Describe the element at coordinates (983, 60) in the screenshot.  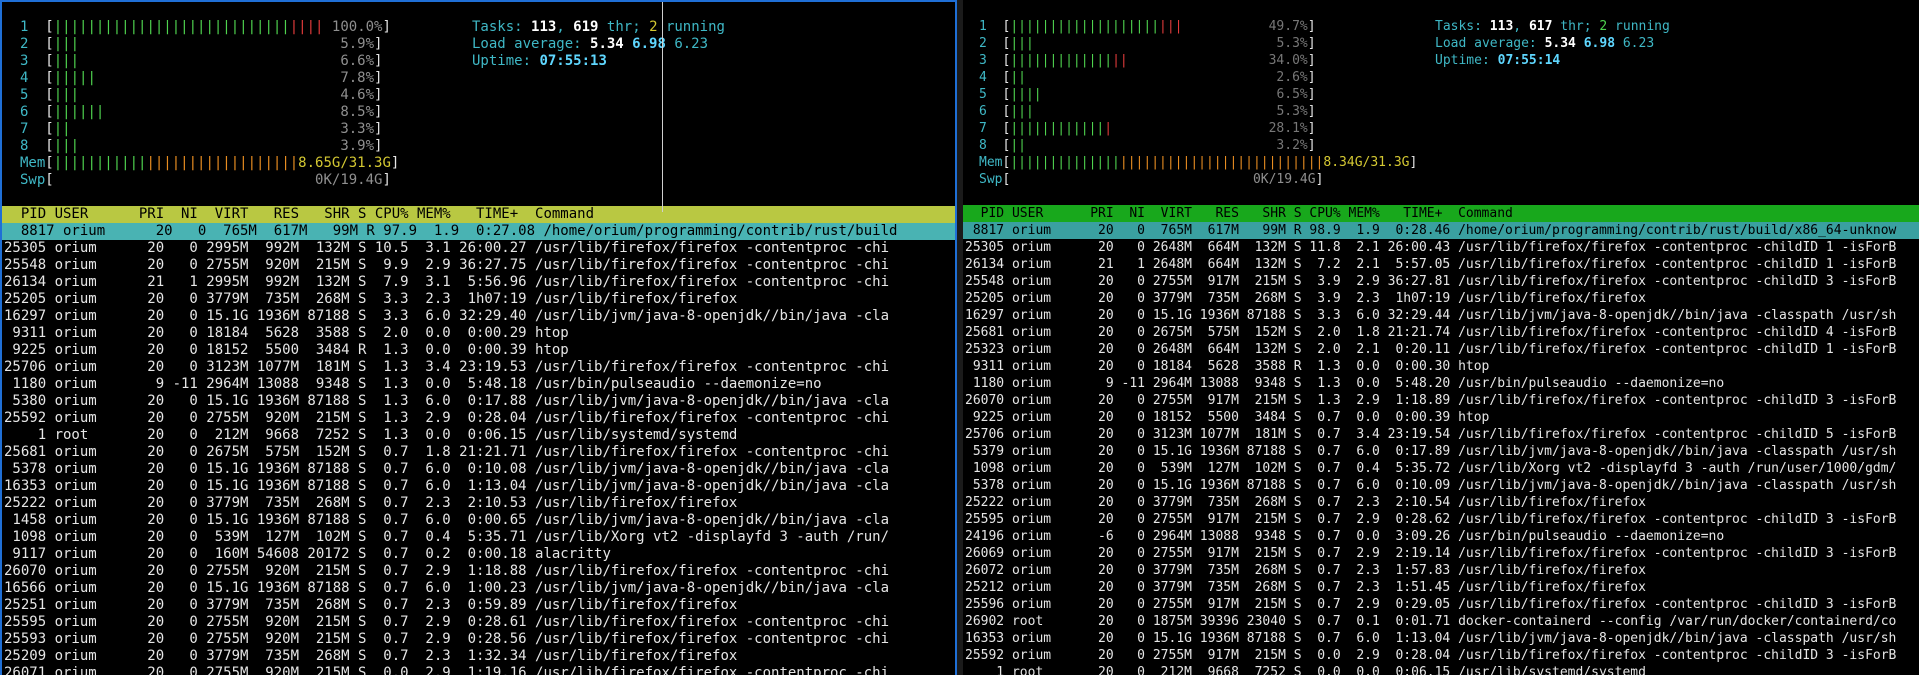
I see `cpu-meter-number: 3` at that location.